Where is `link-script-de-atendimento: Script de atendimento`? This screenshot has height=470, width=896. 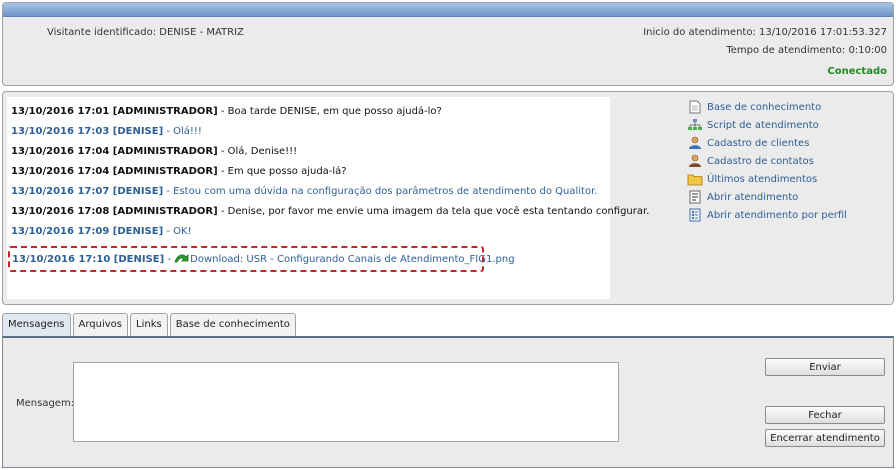
link-script-de-atendimento: Script de atendimento is located at coordinates (767, 125).